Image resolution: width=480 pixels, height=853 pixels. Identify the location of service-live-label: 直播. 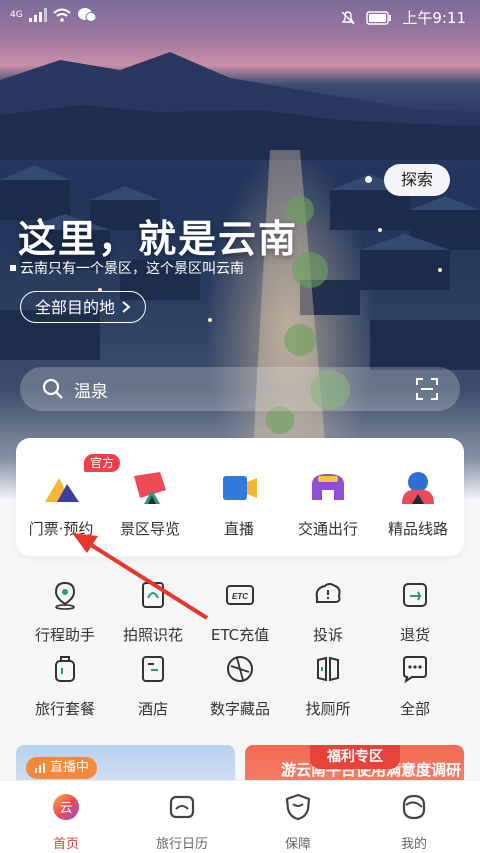
(238, 529).